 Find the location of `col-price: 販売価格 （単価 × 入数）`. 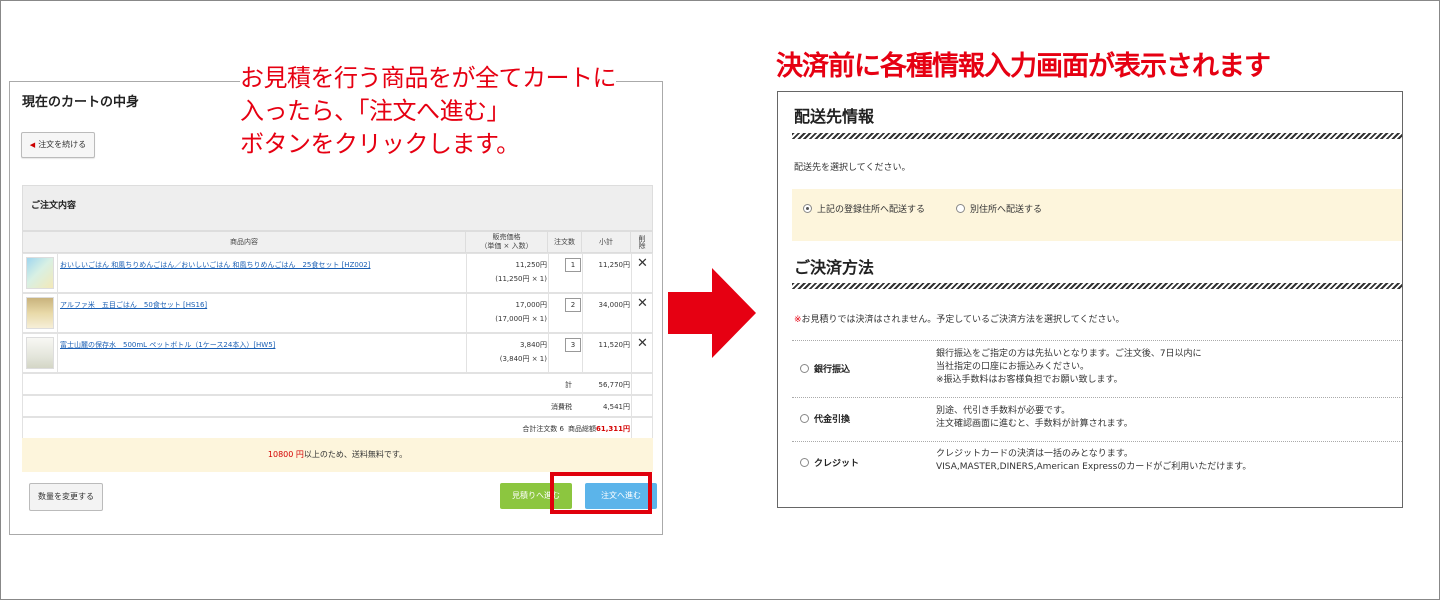

col-price: 販売価格 （単価 × 入数） is located at coordinates (506, 242).